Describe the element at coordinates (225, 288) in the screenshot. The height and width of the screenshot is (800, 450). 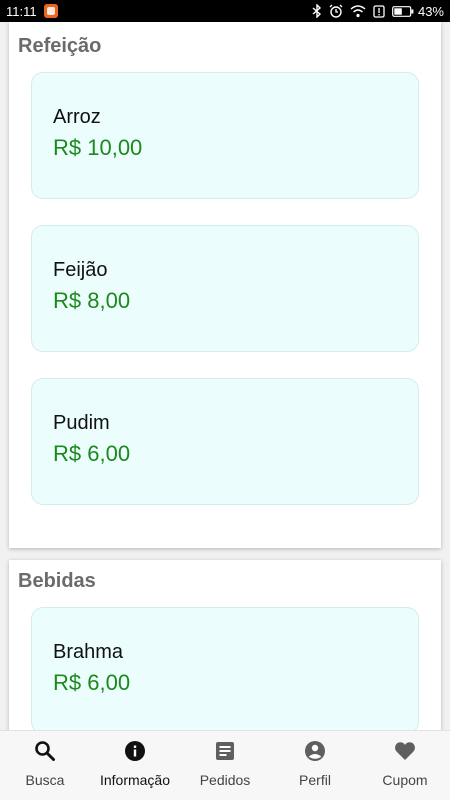
I see `menu-item-card: Feijão R$ 8,00` at that location.